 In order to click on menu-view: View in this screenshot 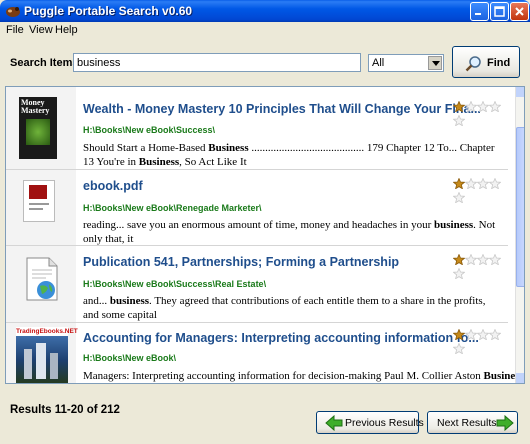, I will do `click(41, 30)`.